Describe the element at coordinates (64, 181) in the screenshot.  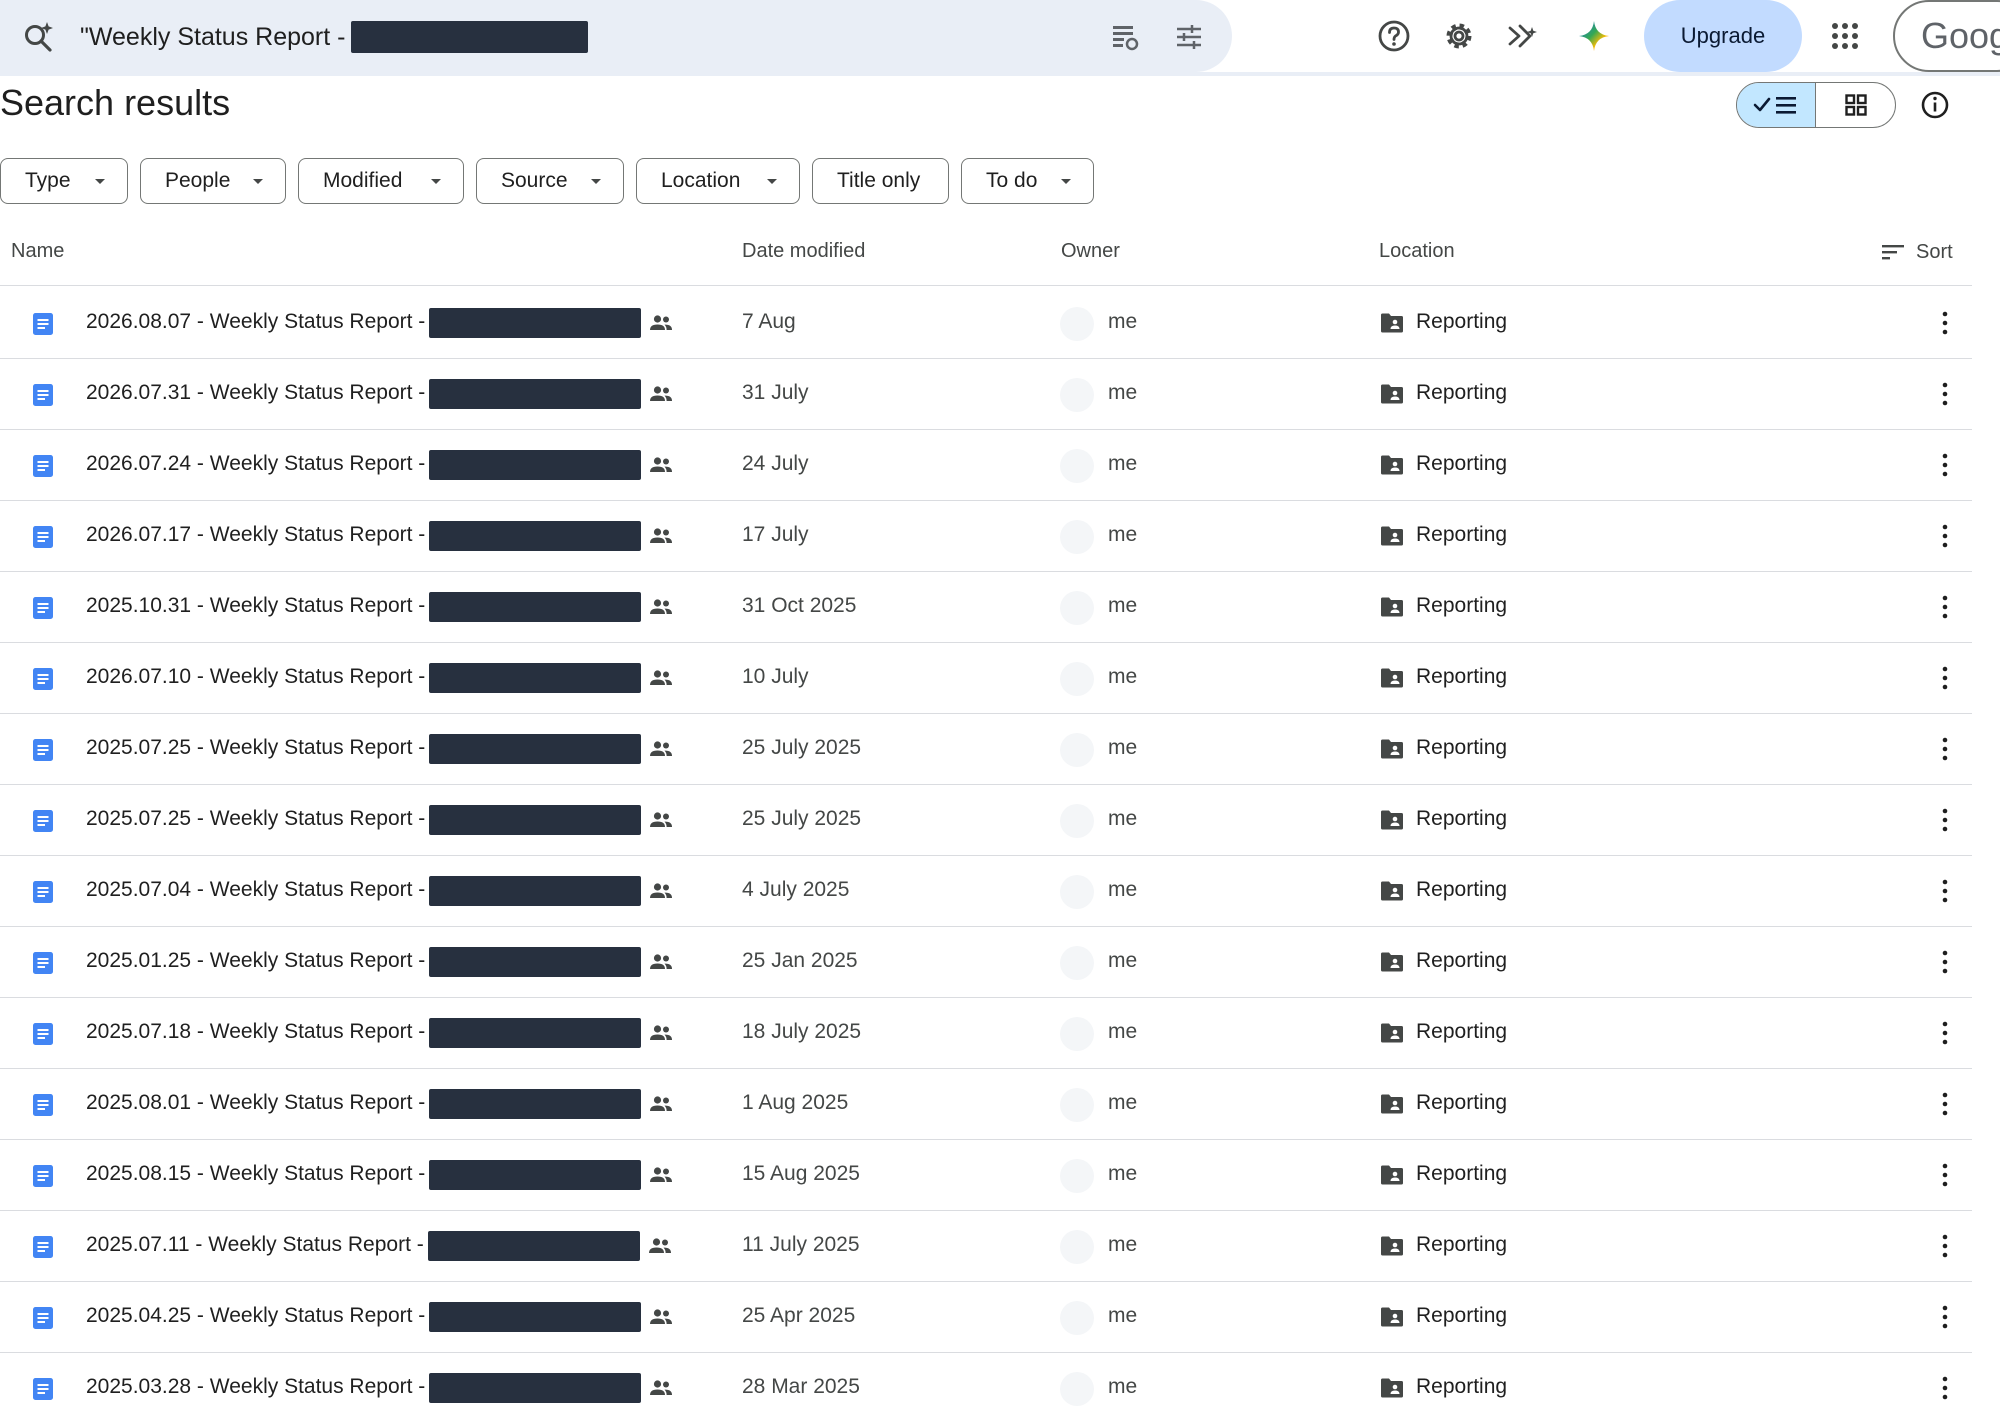
I see `filter-type-chip: Type` at that location.